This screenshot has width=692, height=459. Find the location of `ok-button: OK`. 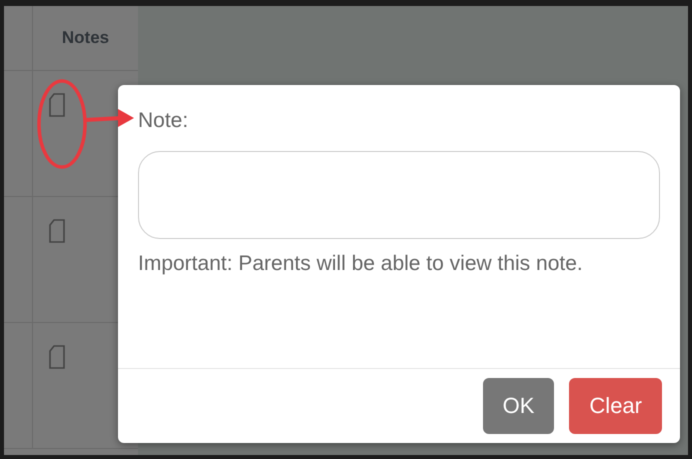

ok-button: OK is located at coordinates (518, 406).